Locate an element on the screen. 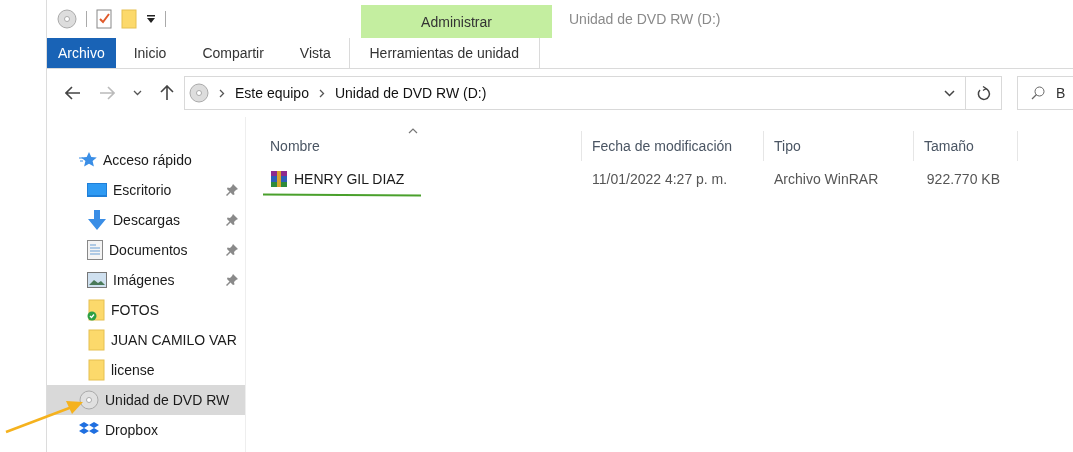 The width and height of the screenshot is (1073, 452). nav-item: JUAN CAMILO VAR is located at coordinates (146, 340).